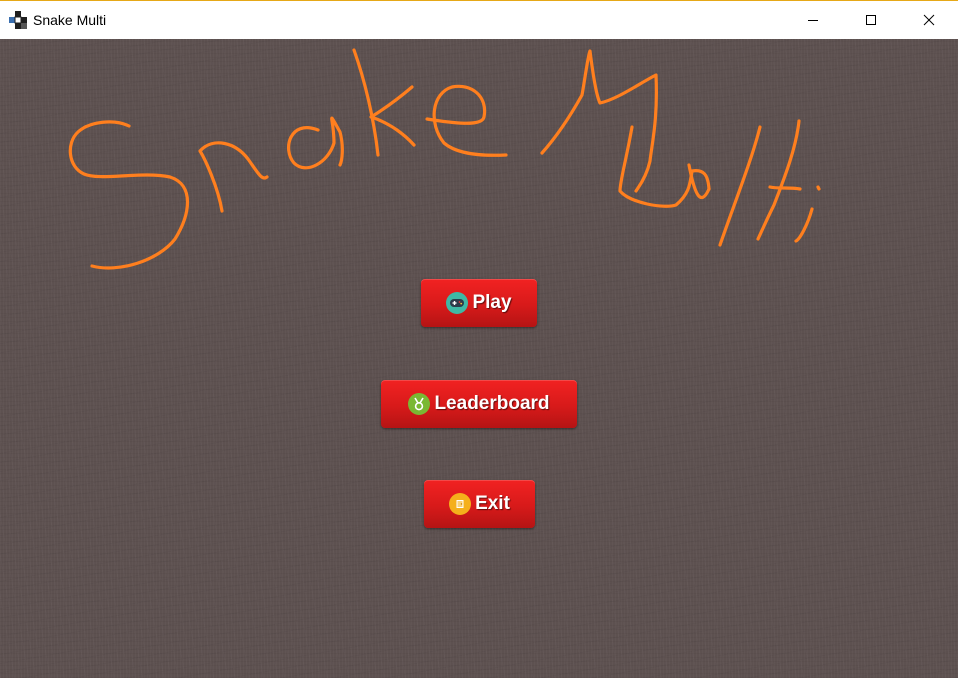  I want to click on minimize-icon, so click(813, 20).